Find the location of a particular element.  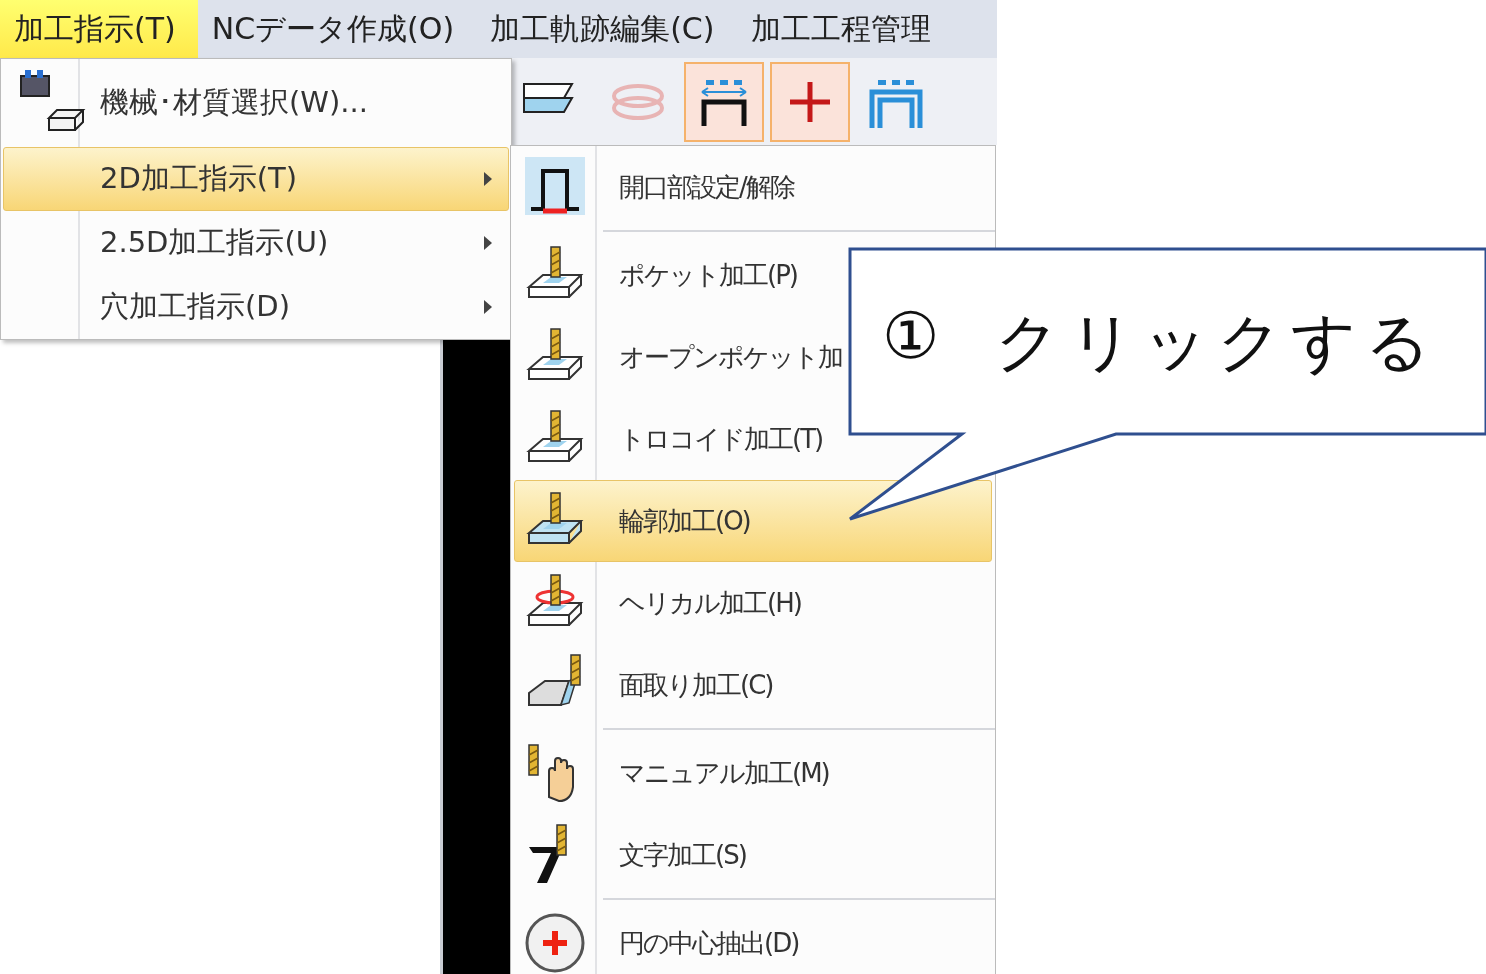

callout-text: クリックする is located at coordinates (1217, 342).